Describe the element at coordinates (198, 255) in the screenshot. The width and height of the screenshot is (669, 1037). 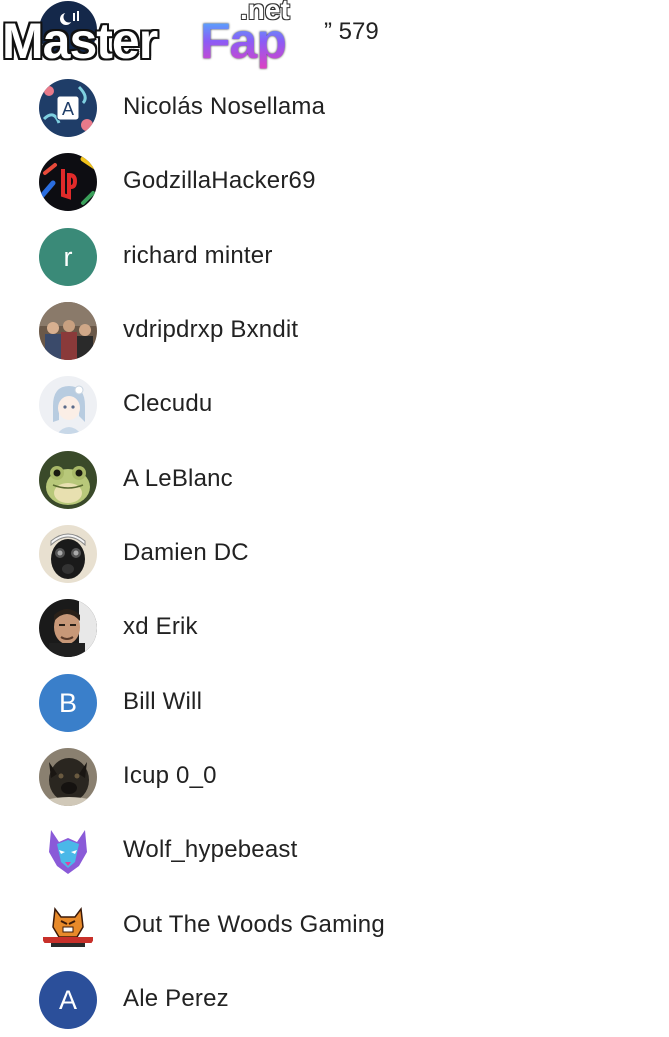
I see `user-name: richard minter` at that location.